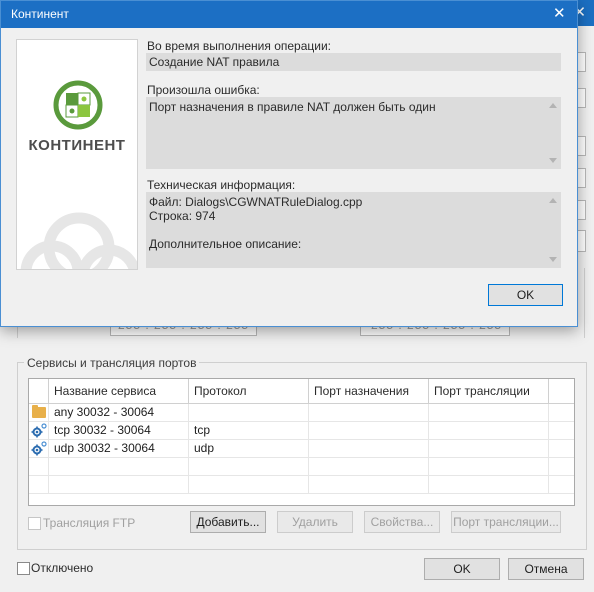 The height and width of the screenshot is (592, 594). I want to click on ftp-translation-checkbox, so click(34, 523).